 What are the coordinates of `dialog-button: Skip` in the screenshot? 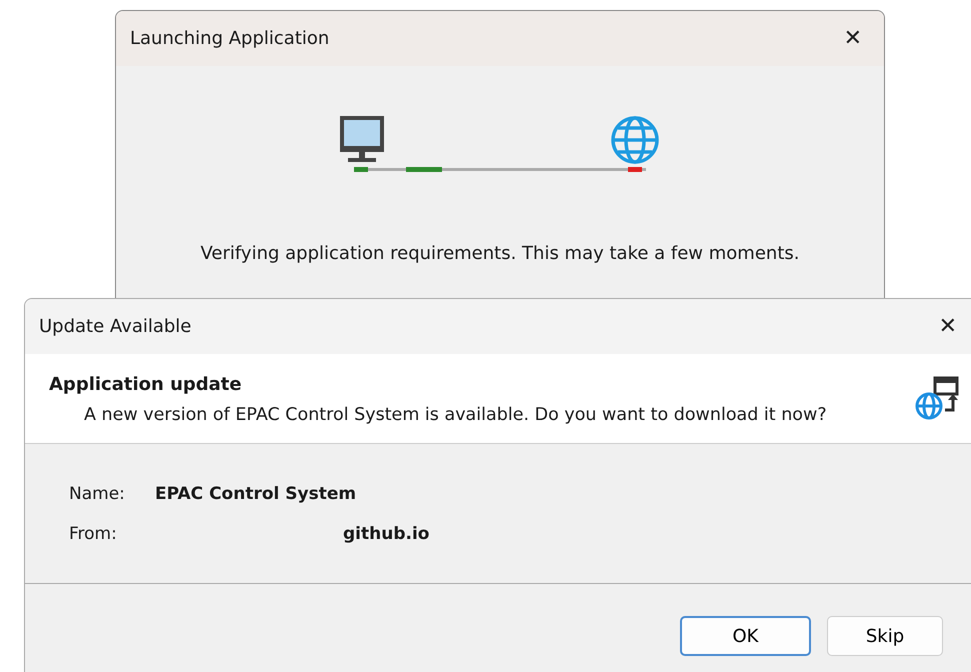 It's located at (885, 636).